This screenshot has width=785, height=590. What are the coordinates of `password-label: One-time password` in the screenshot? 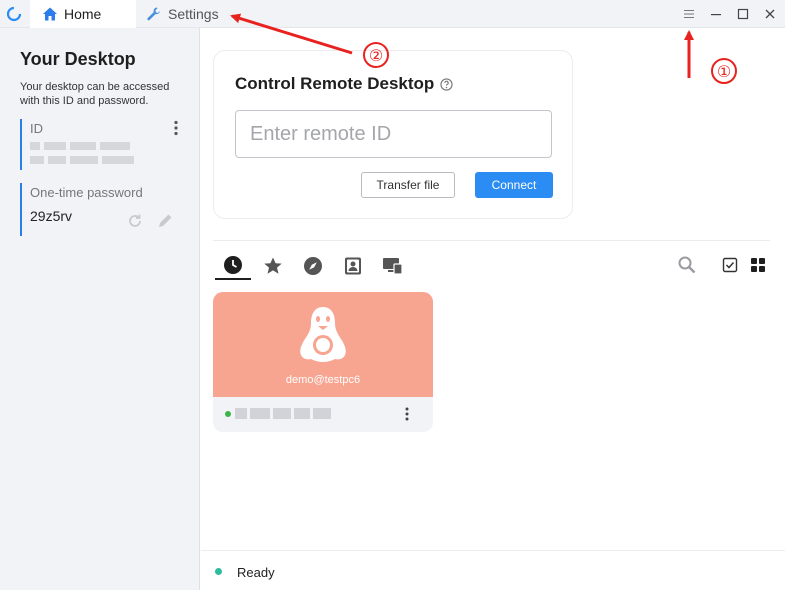 It's located at (86, 192).